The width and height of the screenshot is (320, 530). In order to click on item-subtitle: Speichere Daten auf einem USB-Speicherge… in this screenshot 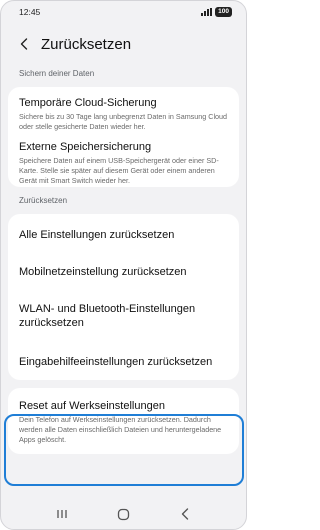, I will do `click(119, 170)`.